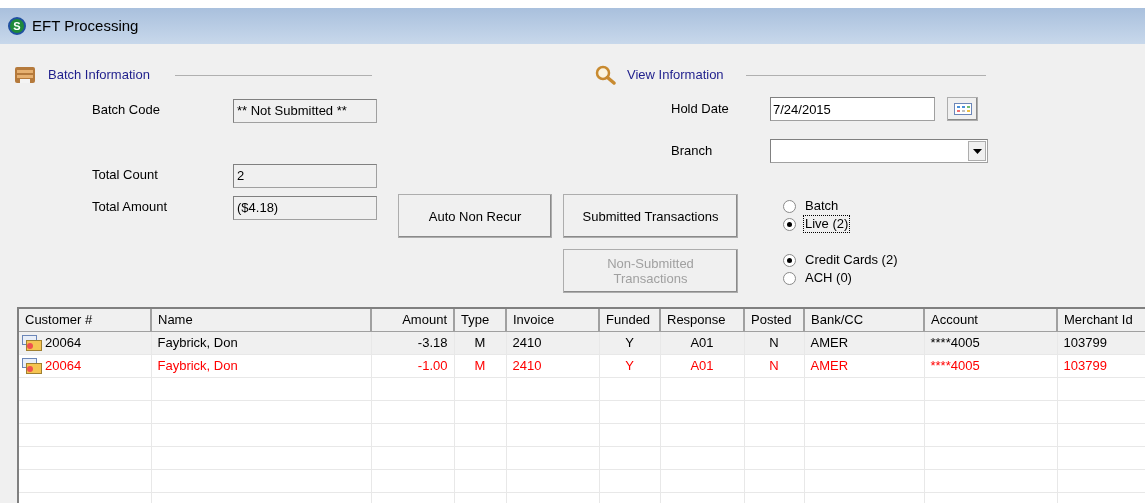 The height and width of the screenshot is (503, 1145). Describe the element at coordinates (412, 320) in the screenshot. I see `column-header: Amount` at that location.